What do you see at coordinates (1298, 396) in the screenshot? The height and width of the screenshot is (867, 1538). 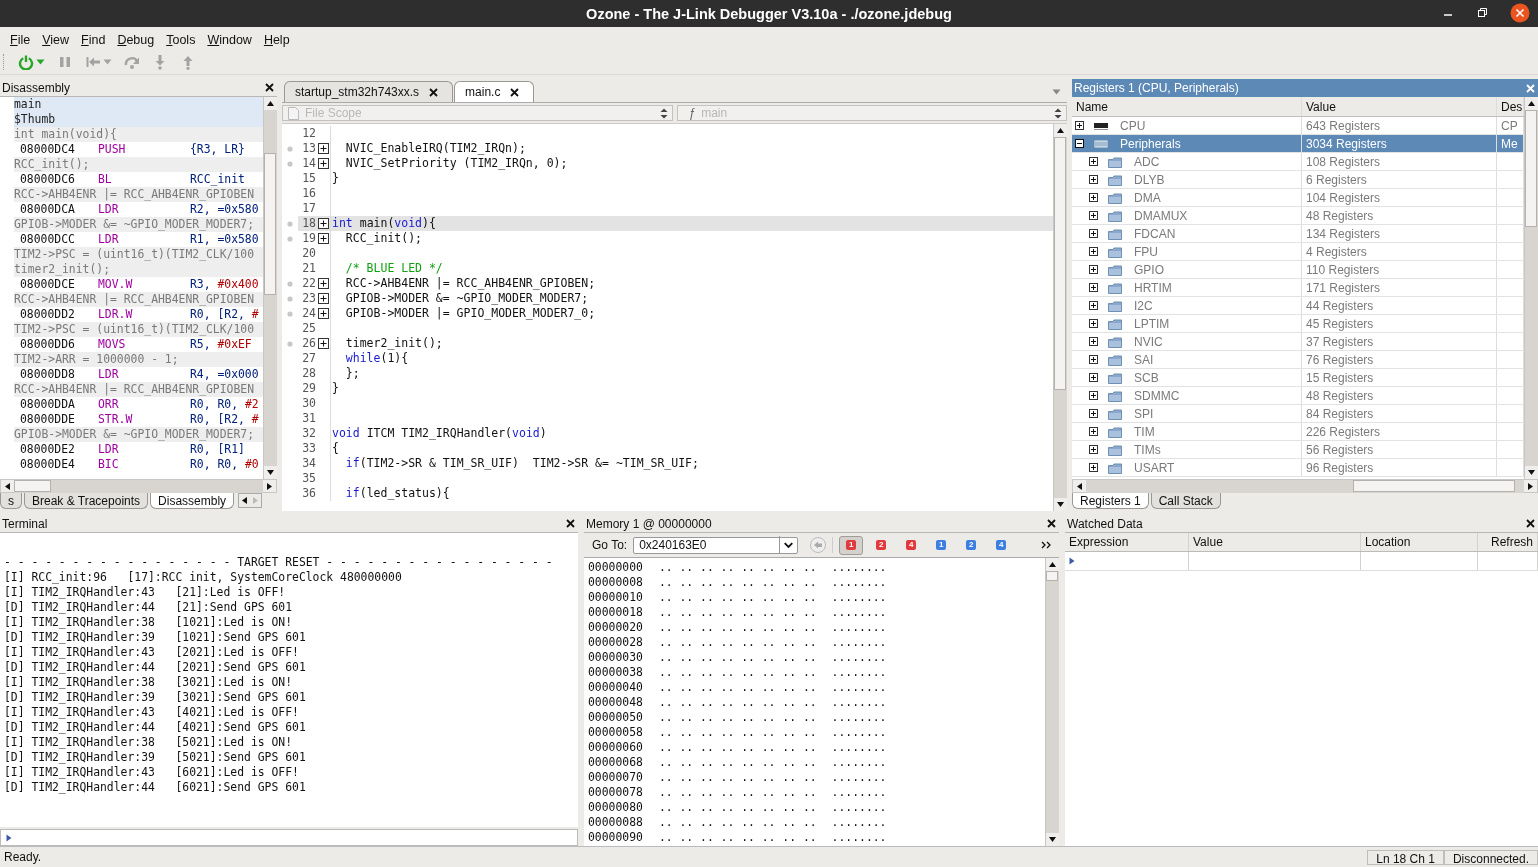 I see `tree-row: SDMMC 48 Registers` at bounding box center [1298, 396].